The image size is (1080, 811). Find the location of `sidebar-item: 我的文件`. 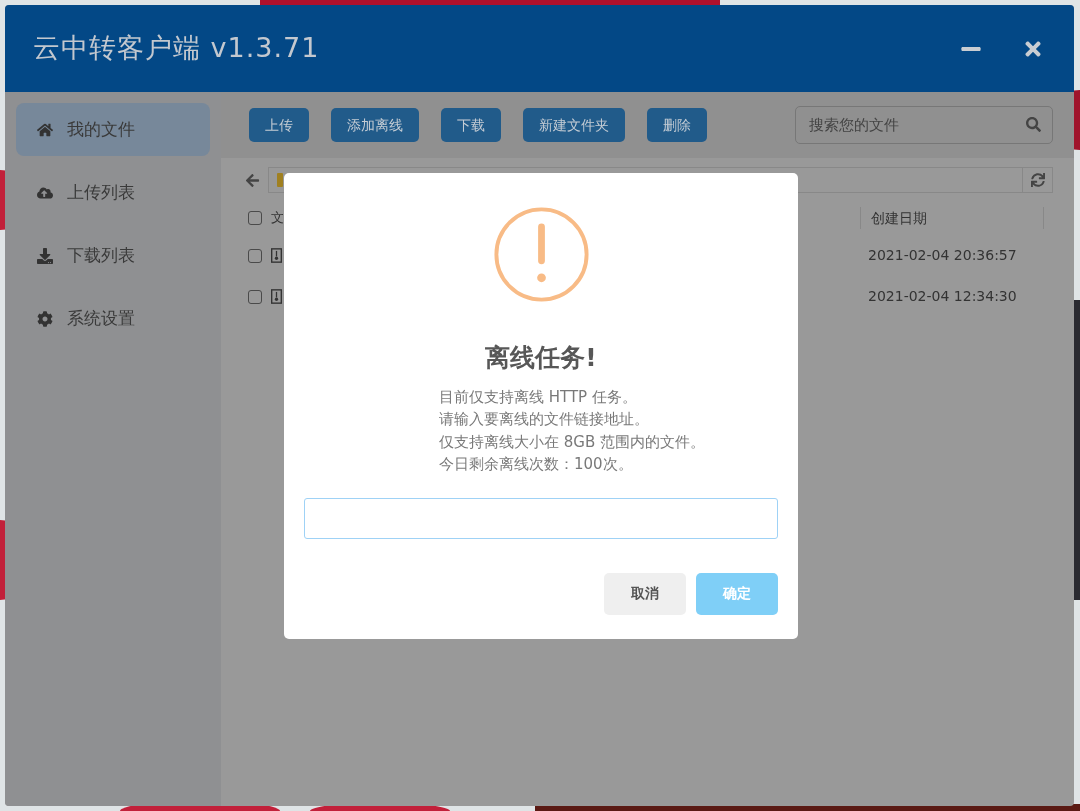

sidebar-item: 我的文件 is located at coordinates (113, 129).